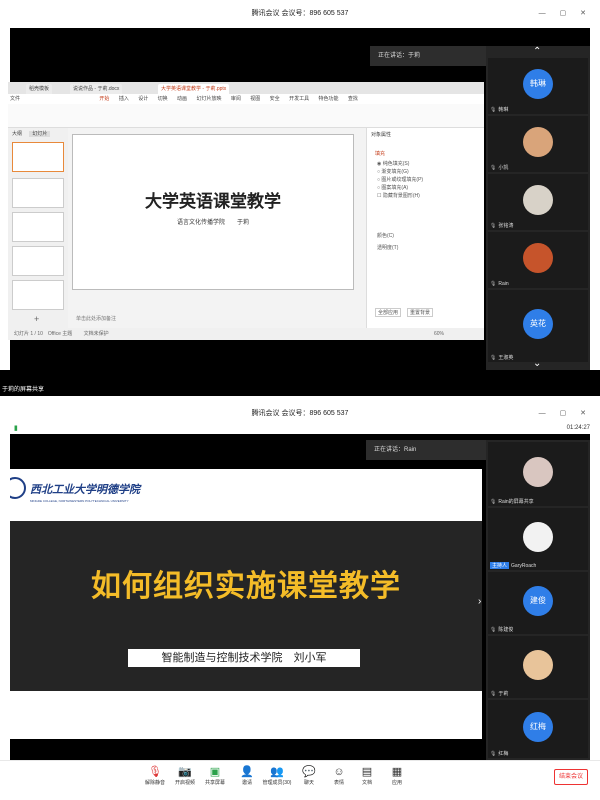 This screenshot has height=800, width=600. What do you see at coordinates (308, 783) in the screenshot?
I see `chat-label: 聊天` at bounding box center [308, 783].